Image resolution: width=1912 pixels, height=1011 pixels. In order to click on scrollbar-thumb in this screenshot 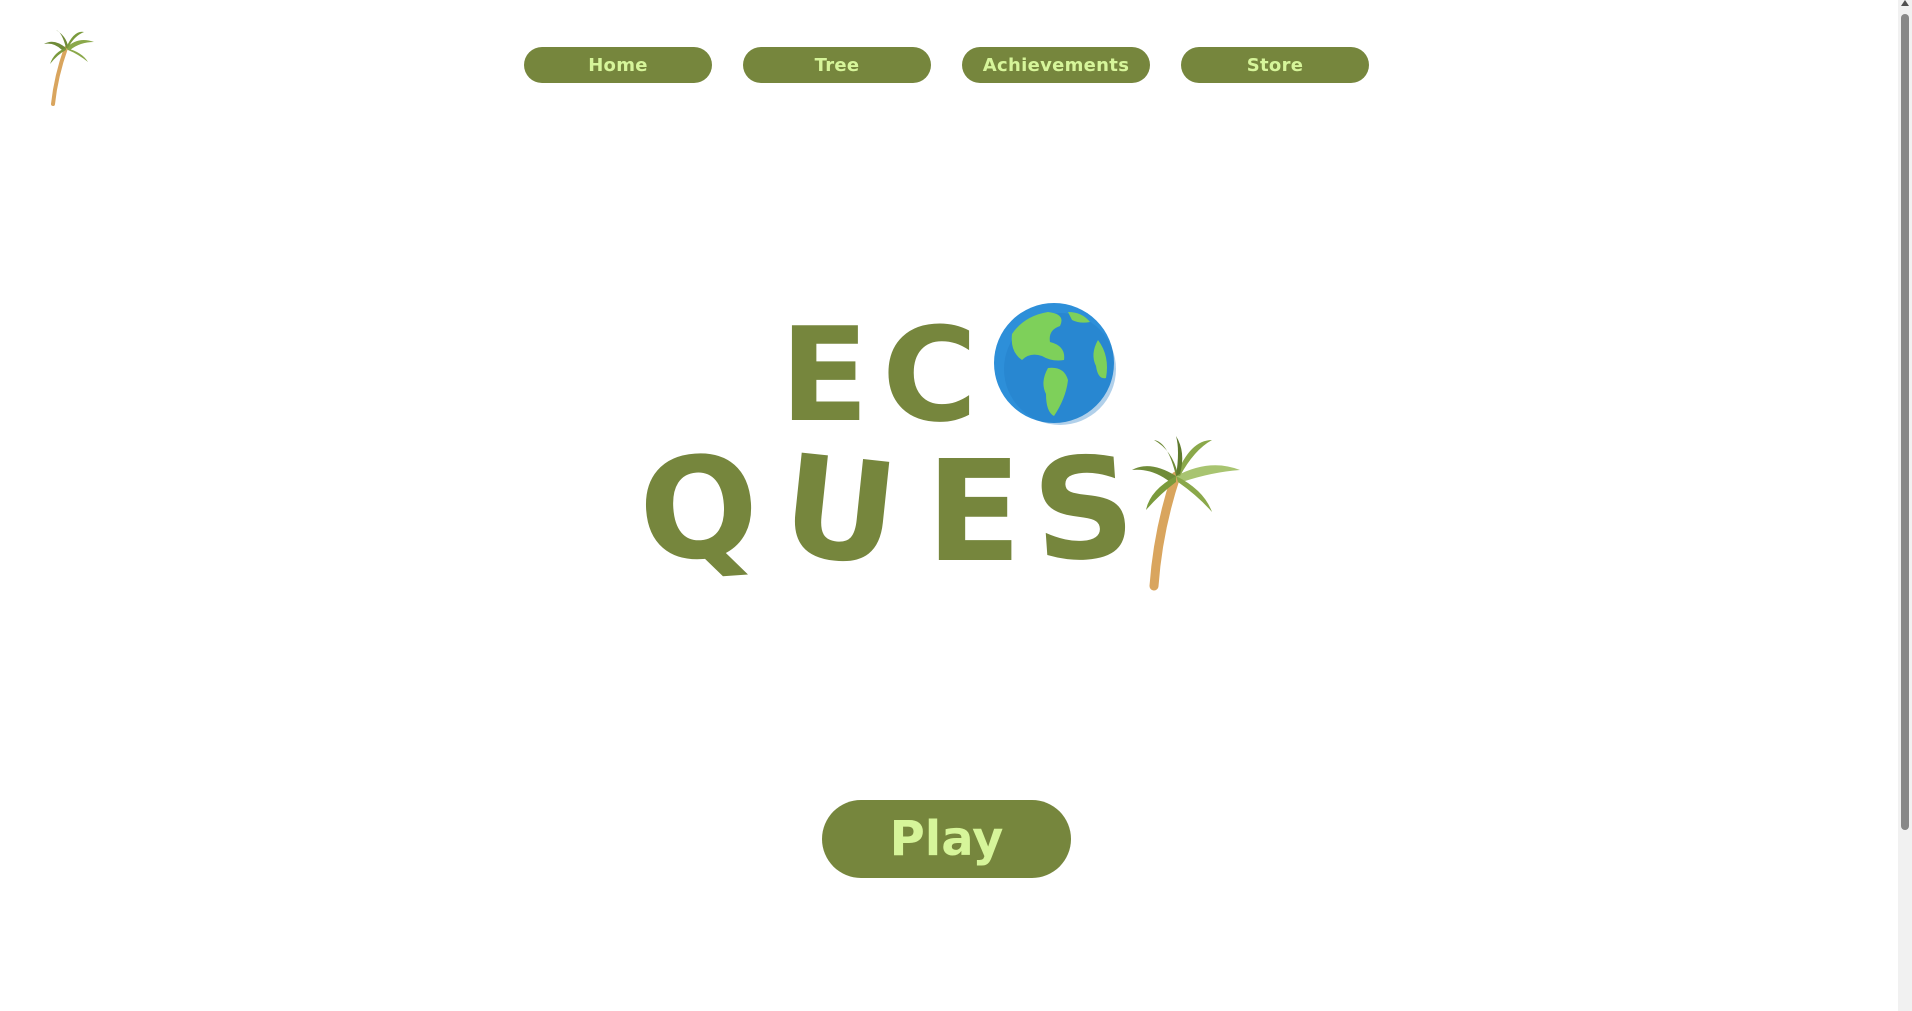, I will do `click(1905, 422)`.